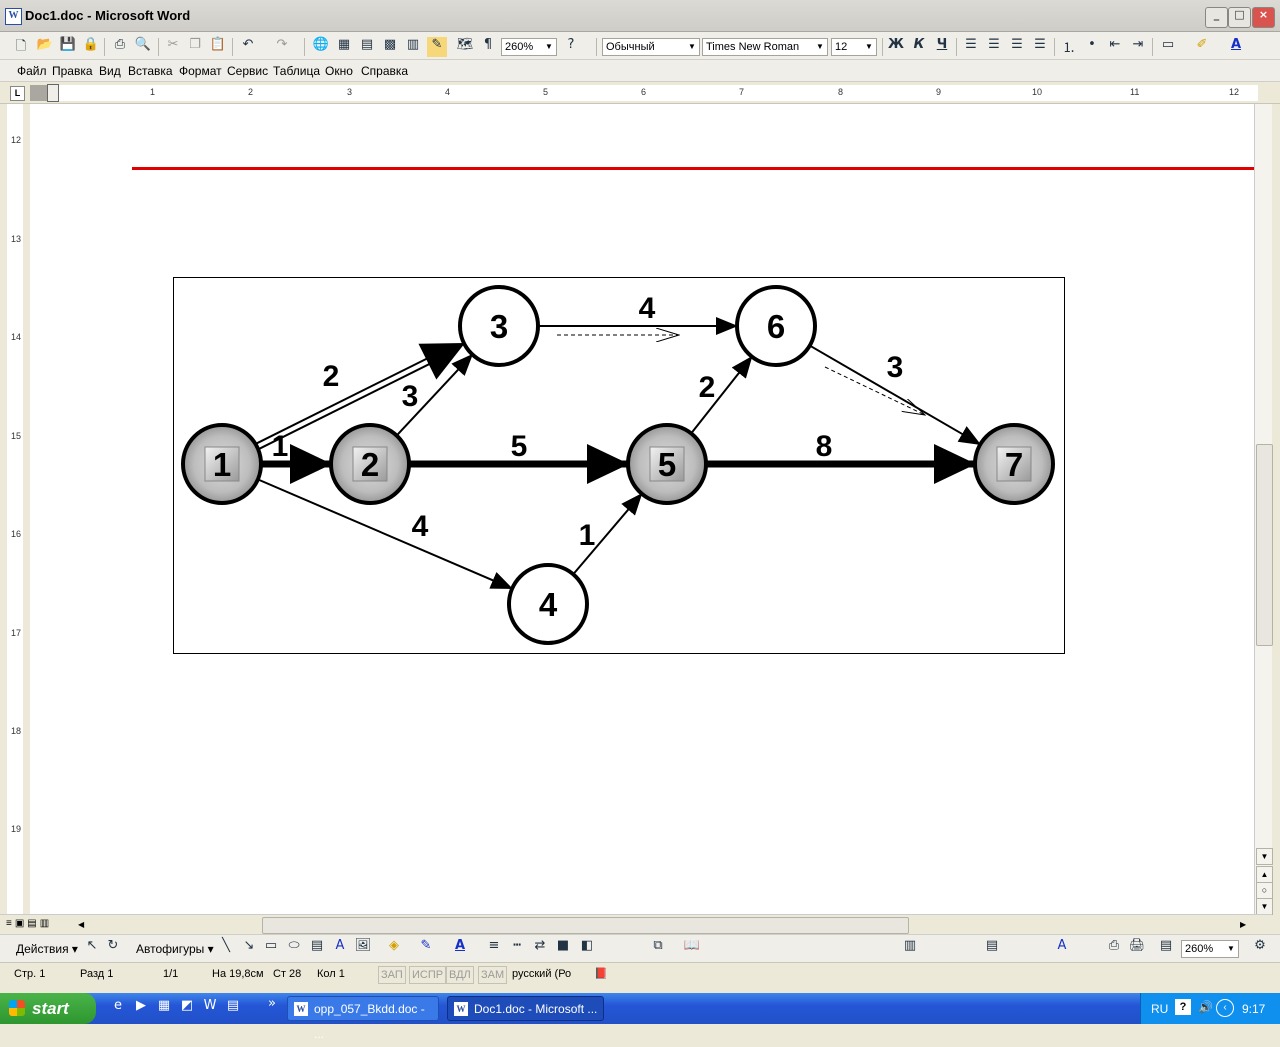 This screenshot has height=1047, width=1280. What do you see at coordinates (488, 47) in the screenshot?
I see `show-formatting-icon: ¶` at bounding box center [488, 47].